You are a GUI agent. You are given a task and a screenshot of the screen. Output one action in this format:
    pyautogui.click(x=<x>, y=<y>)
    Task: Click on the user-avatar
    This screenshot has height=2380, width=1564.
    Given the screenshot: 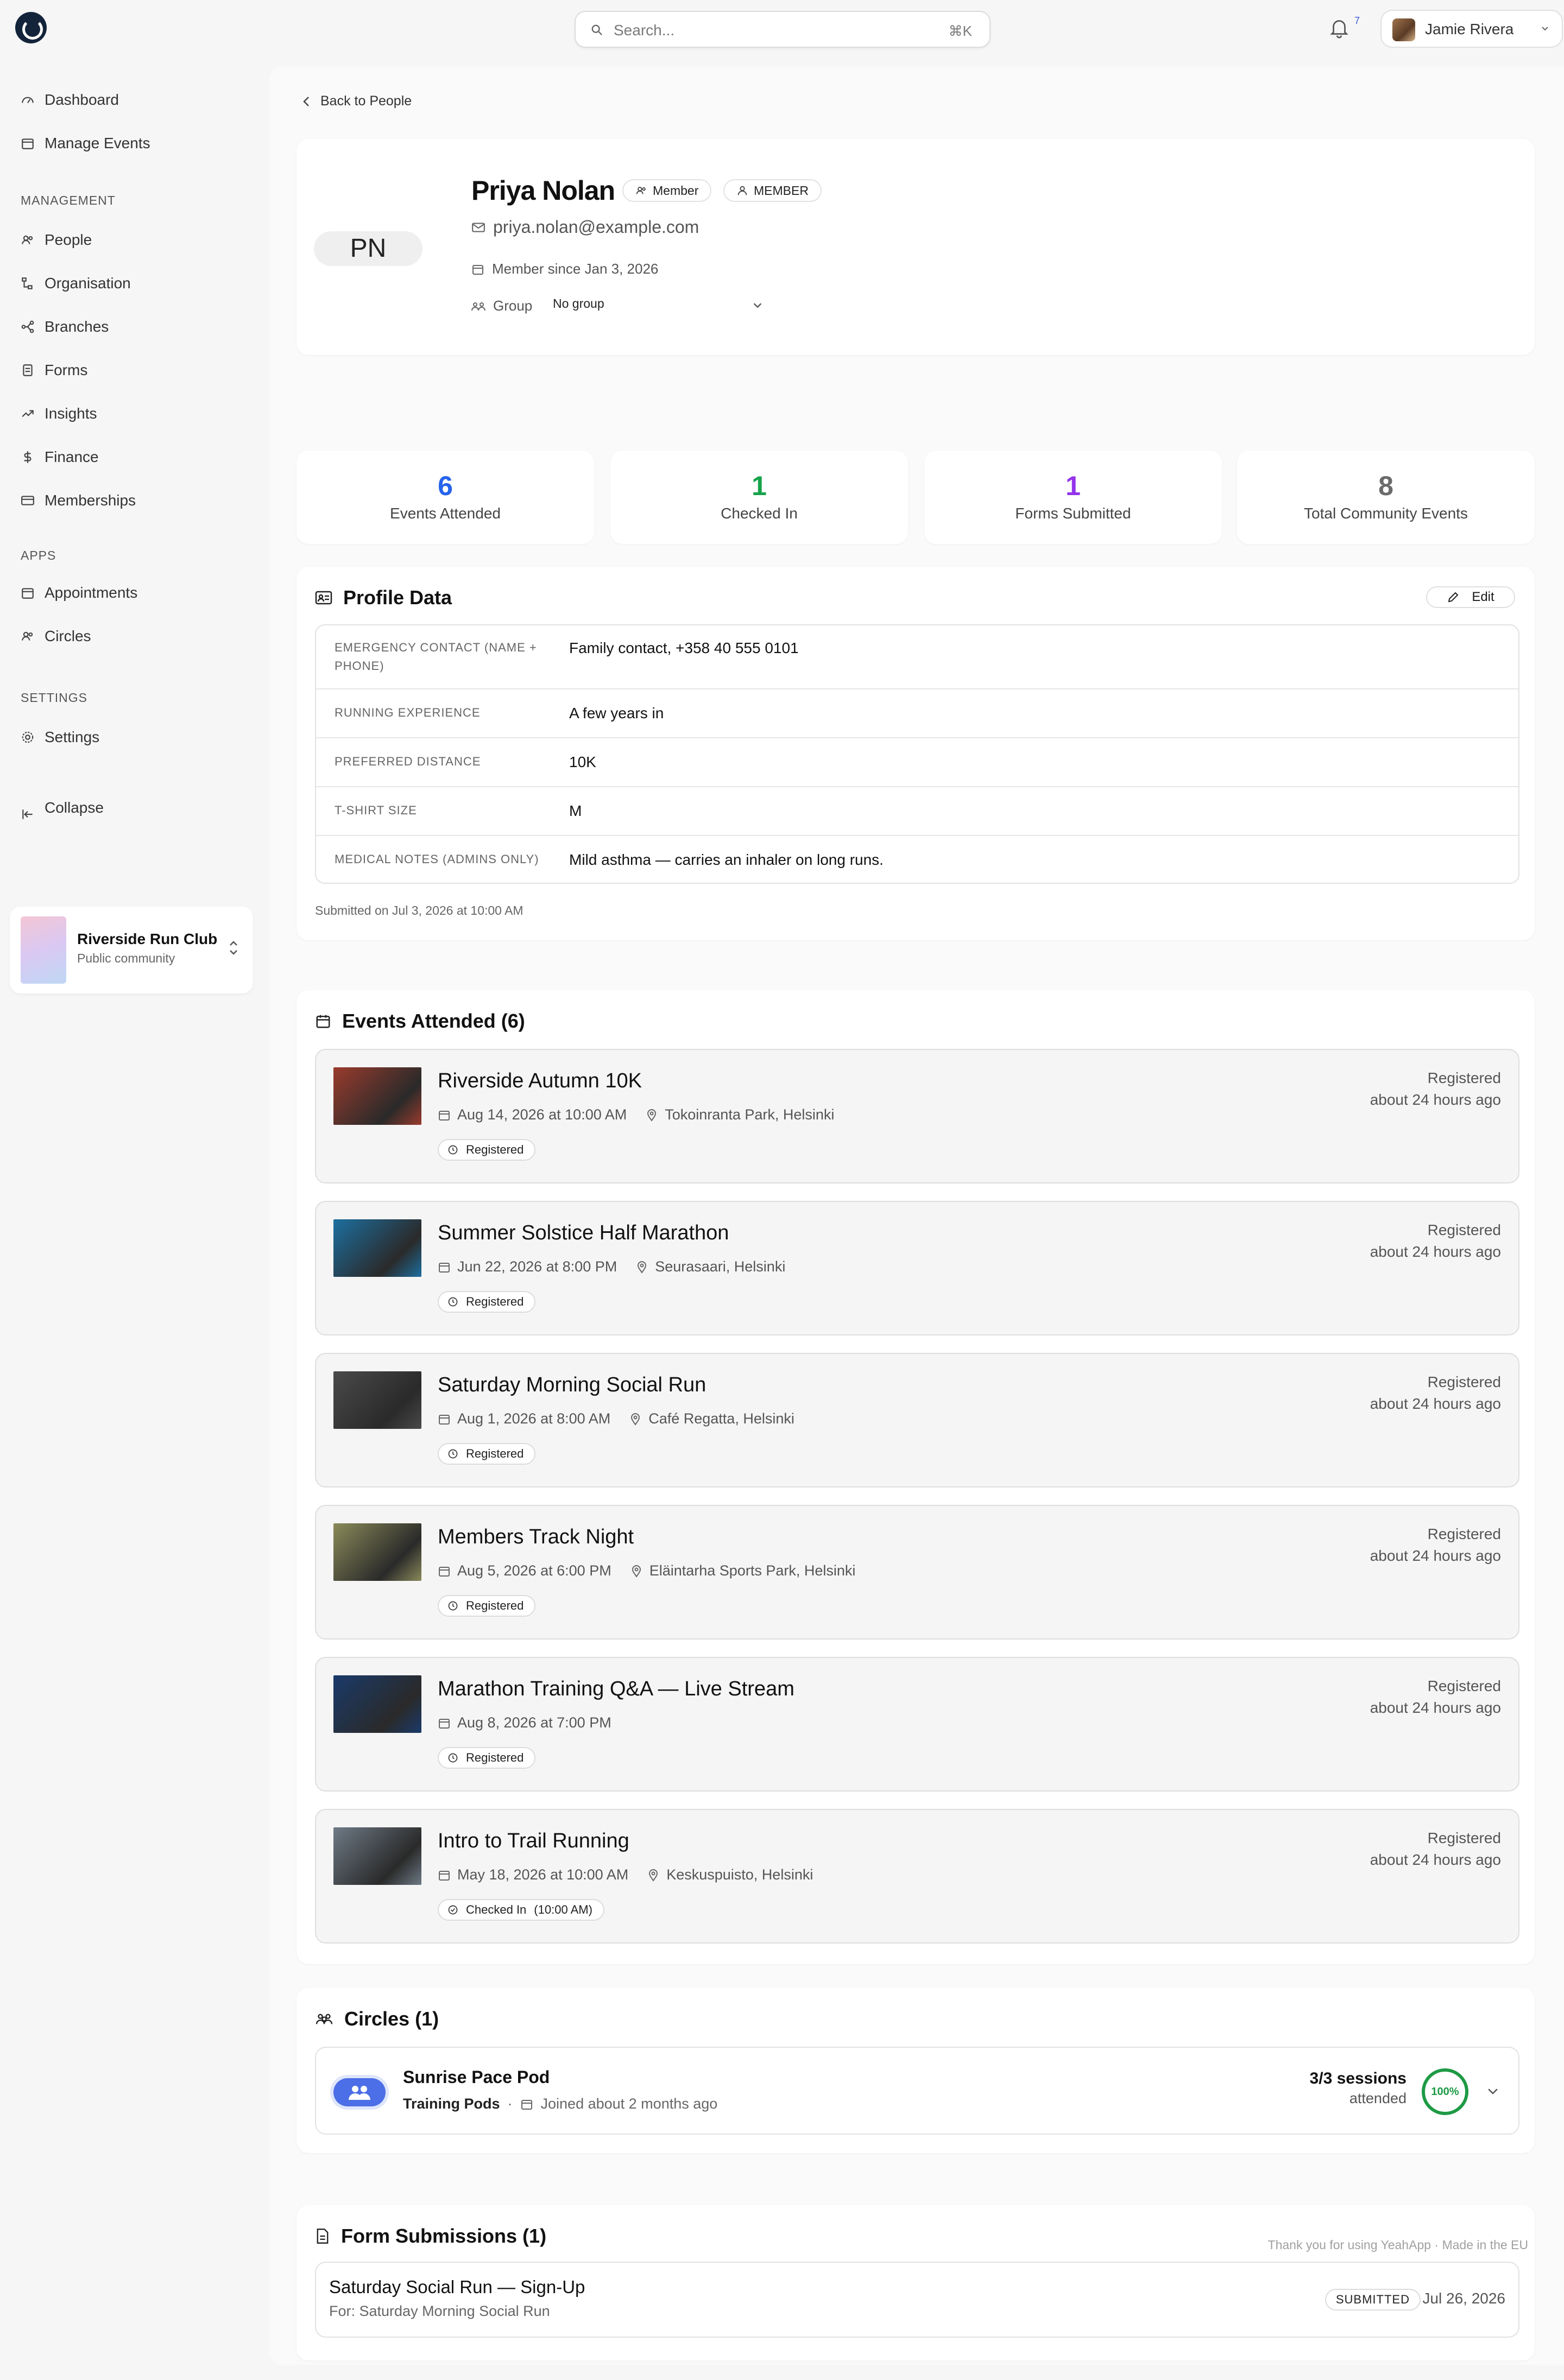 What is the action you would take?
    pyautogui.click(x=1403, y=29)
    